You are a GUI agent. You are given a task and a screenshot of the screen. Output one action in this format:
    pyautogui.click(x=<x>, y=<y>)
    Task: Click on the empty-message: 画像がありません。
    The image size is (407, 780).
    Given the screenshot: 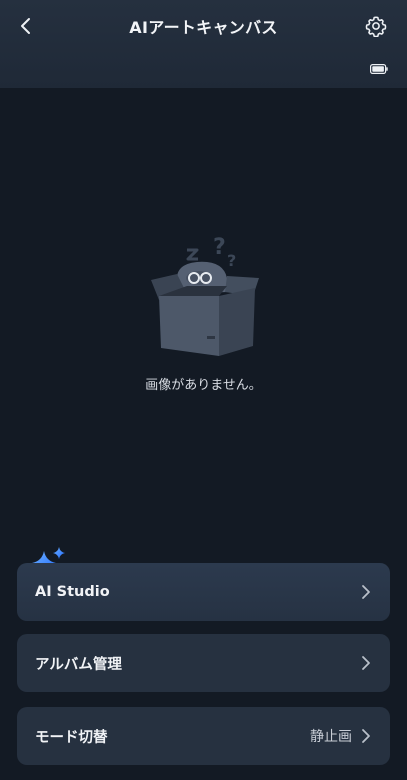 What is the action you would take?
    pyautogui.click(x=203, y=385)
    